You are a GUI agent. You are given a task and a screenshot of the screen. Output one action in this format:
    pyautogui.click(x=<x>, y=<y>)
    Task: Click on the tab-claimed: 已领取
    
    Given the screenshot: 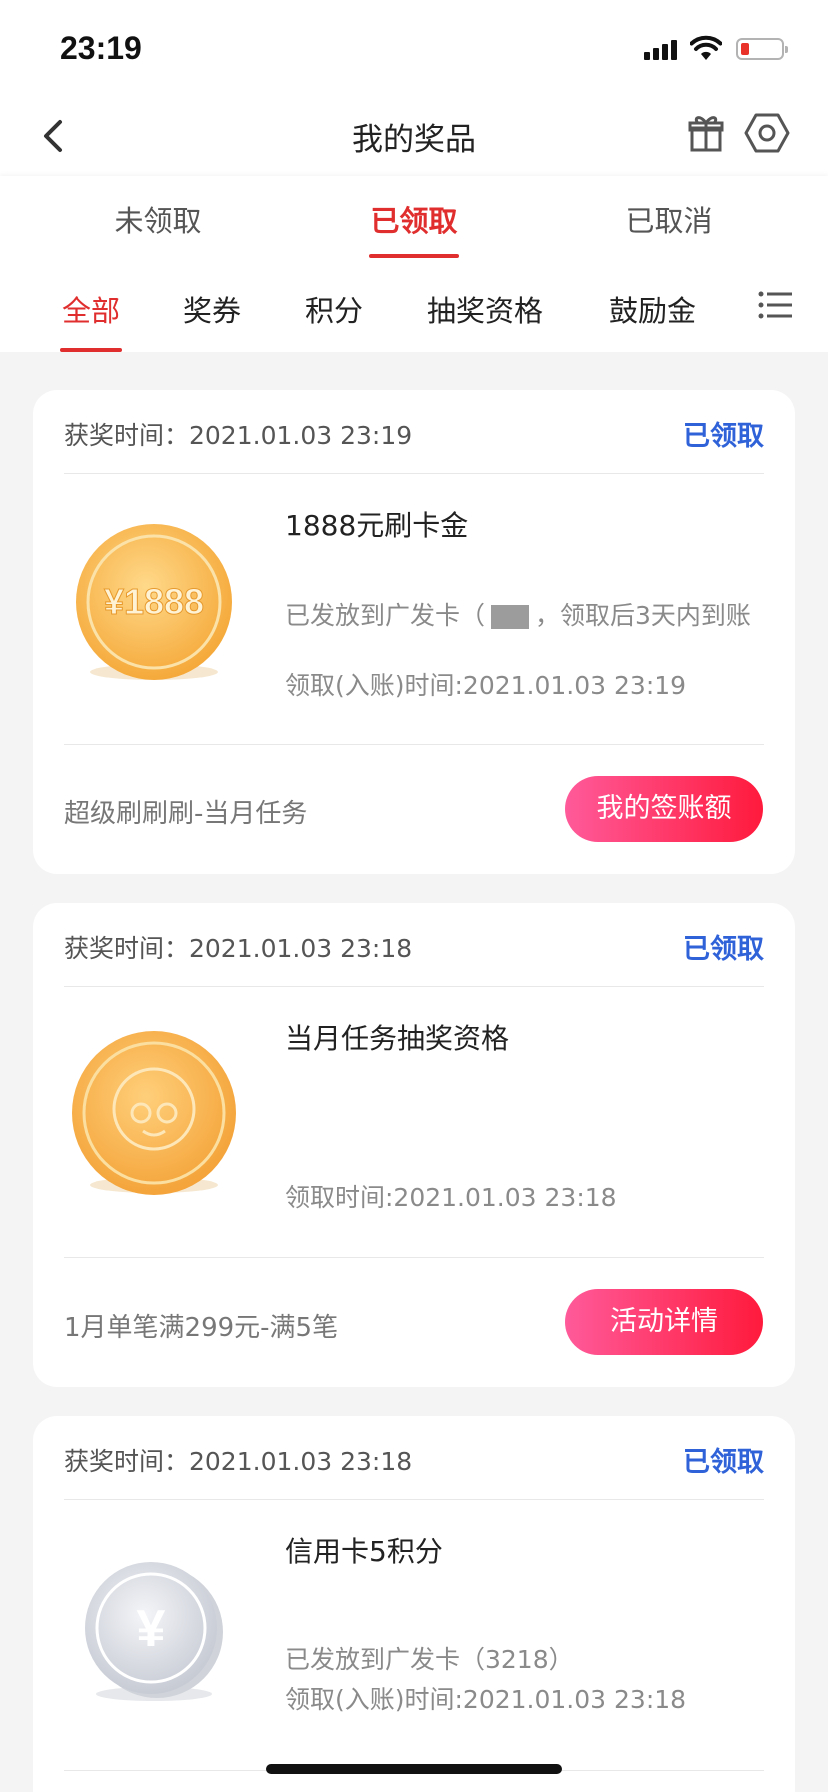 What is the action you would take?
    pyautogui.click(x=414, y=228)
    